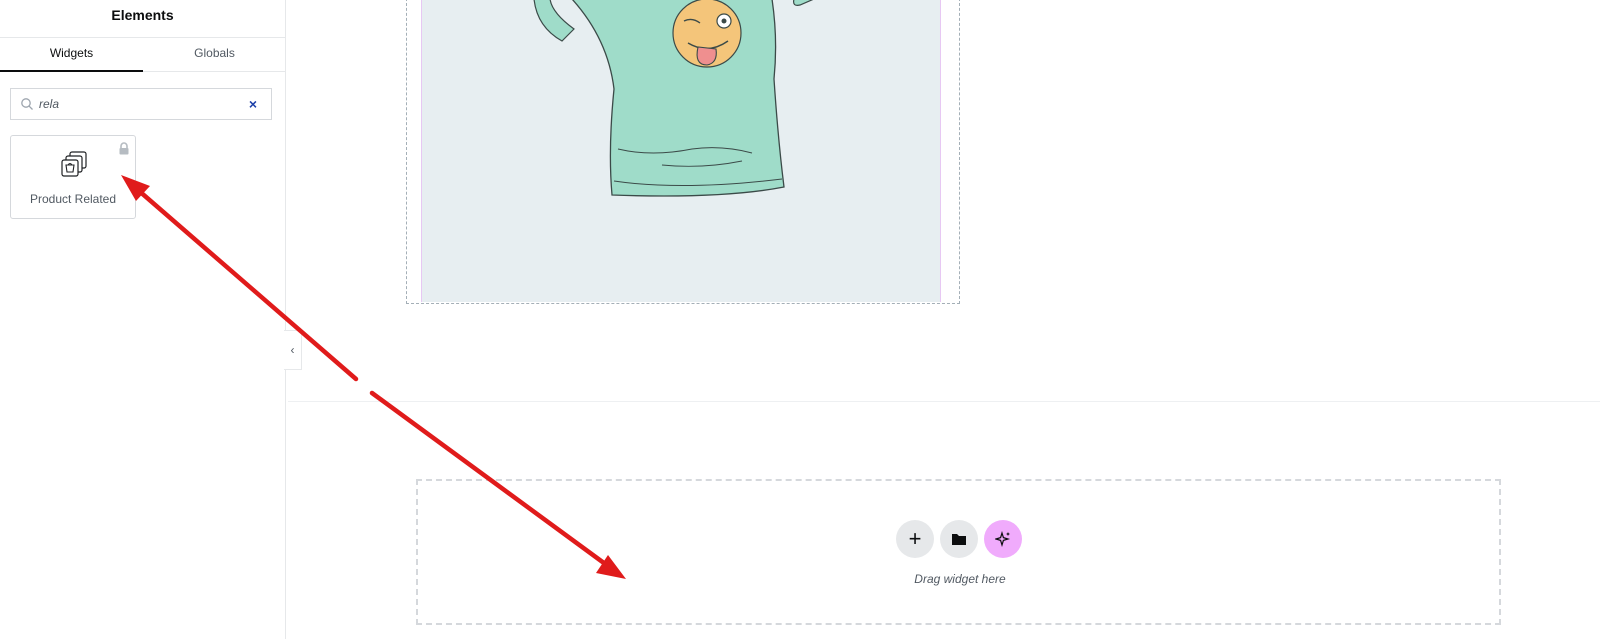 This screenshot has width=1600, height=639. I want to click on panel-title: Elements, so click(142, 19).